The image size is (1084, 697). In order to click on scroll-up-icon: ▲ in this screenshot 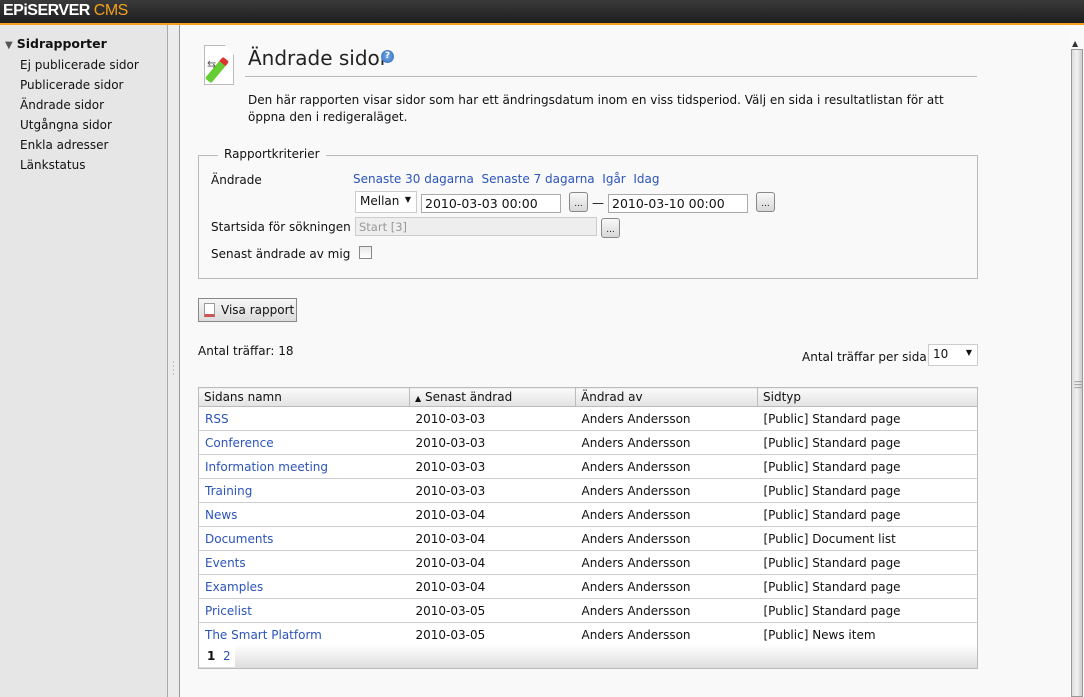, I will do `click(1075, 43)`.